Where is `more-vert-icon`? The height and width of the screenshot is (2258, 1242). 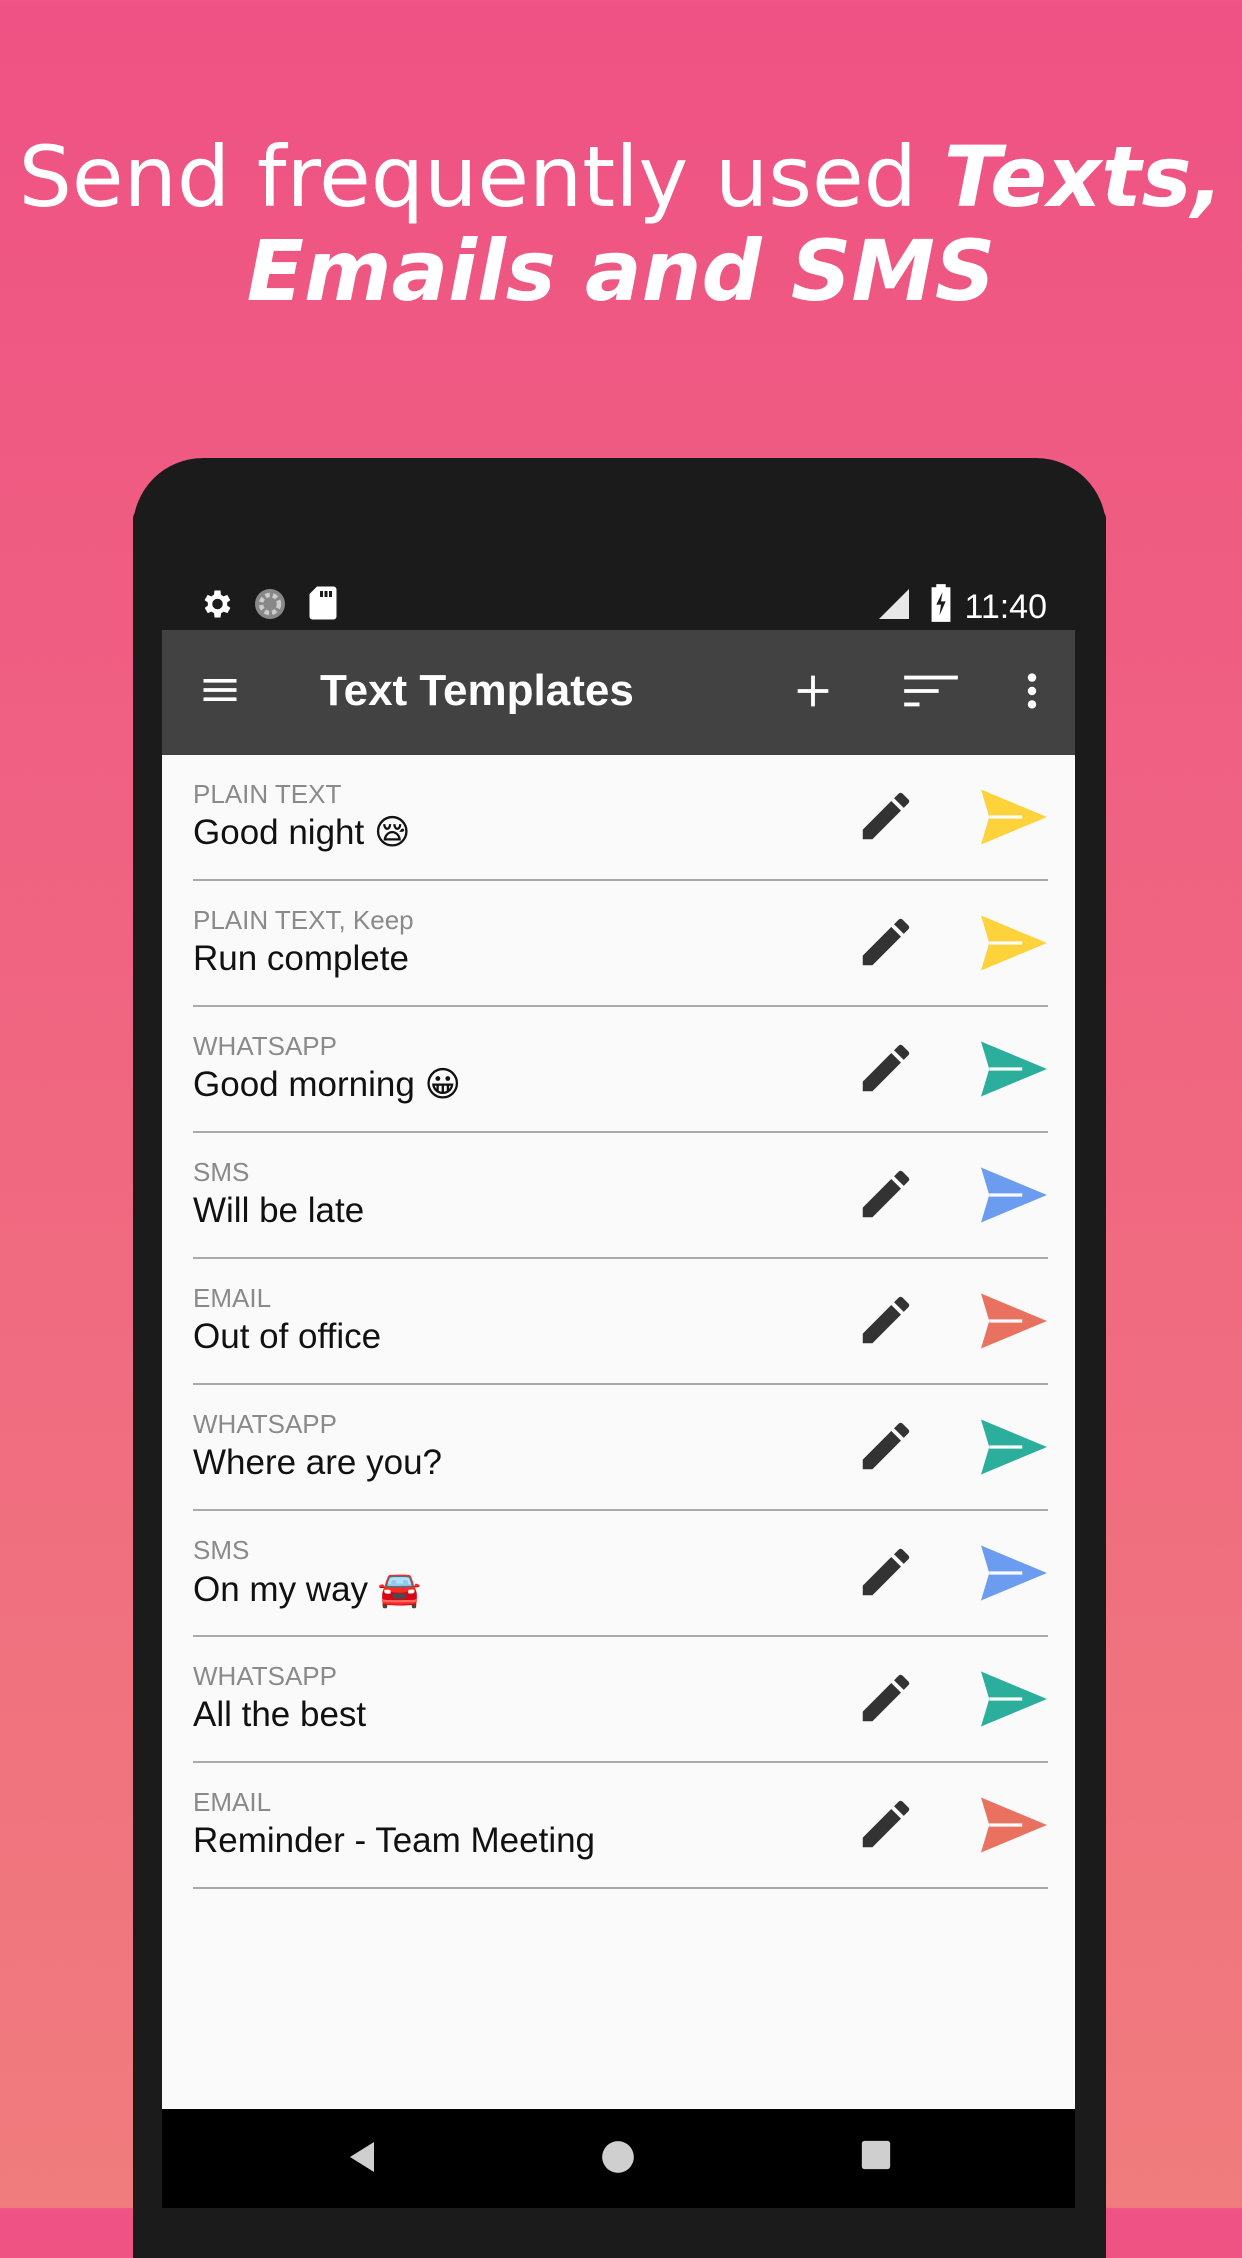 more-vert-icon is located at coordinates (1032, 691).